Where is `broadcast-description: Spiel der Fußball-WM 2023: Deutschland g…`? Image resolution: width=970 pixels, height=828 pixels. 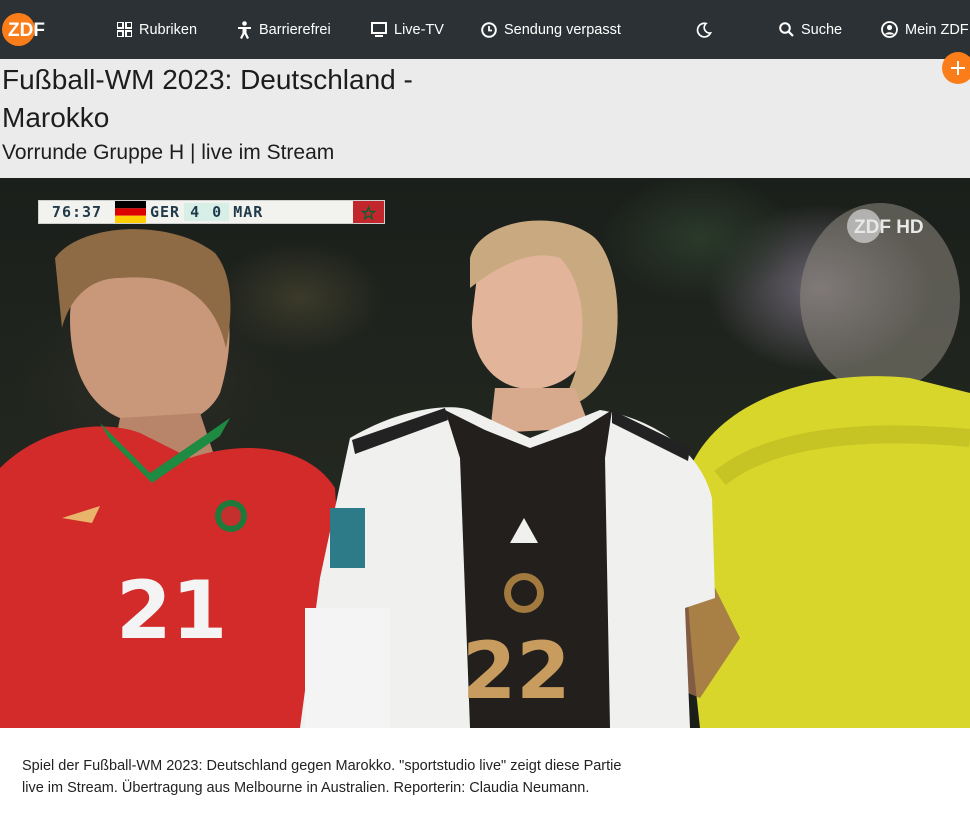
broadcast-description: Spiel der Fußball-WM 2023: Deutschland g… is located at coordinates (322, 777).